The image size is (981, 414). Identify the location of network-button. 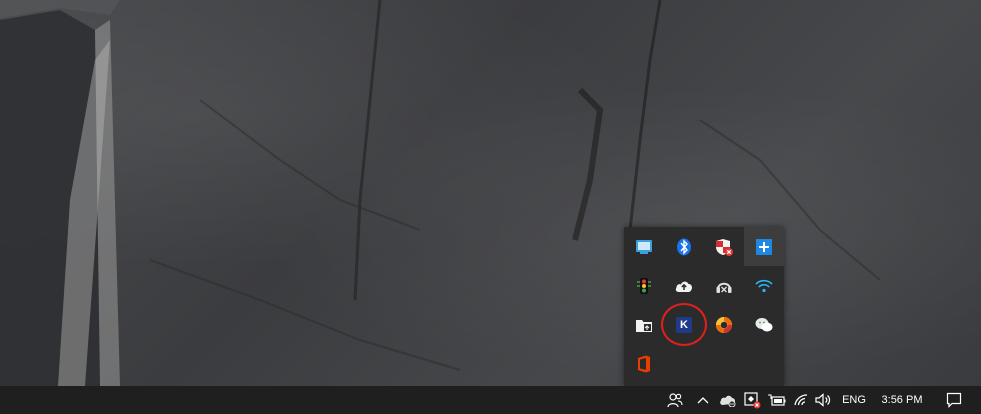
(801, 400).